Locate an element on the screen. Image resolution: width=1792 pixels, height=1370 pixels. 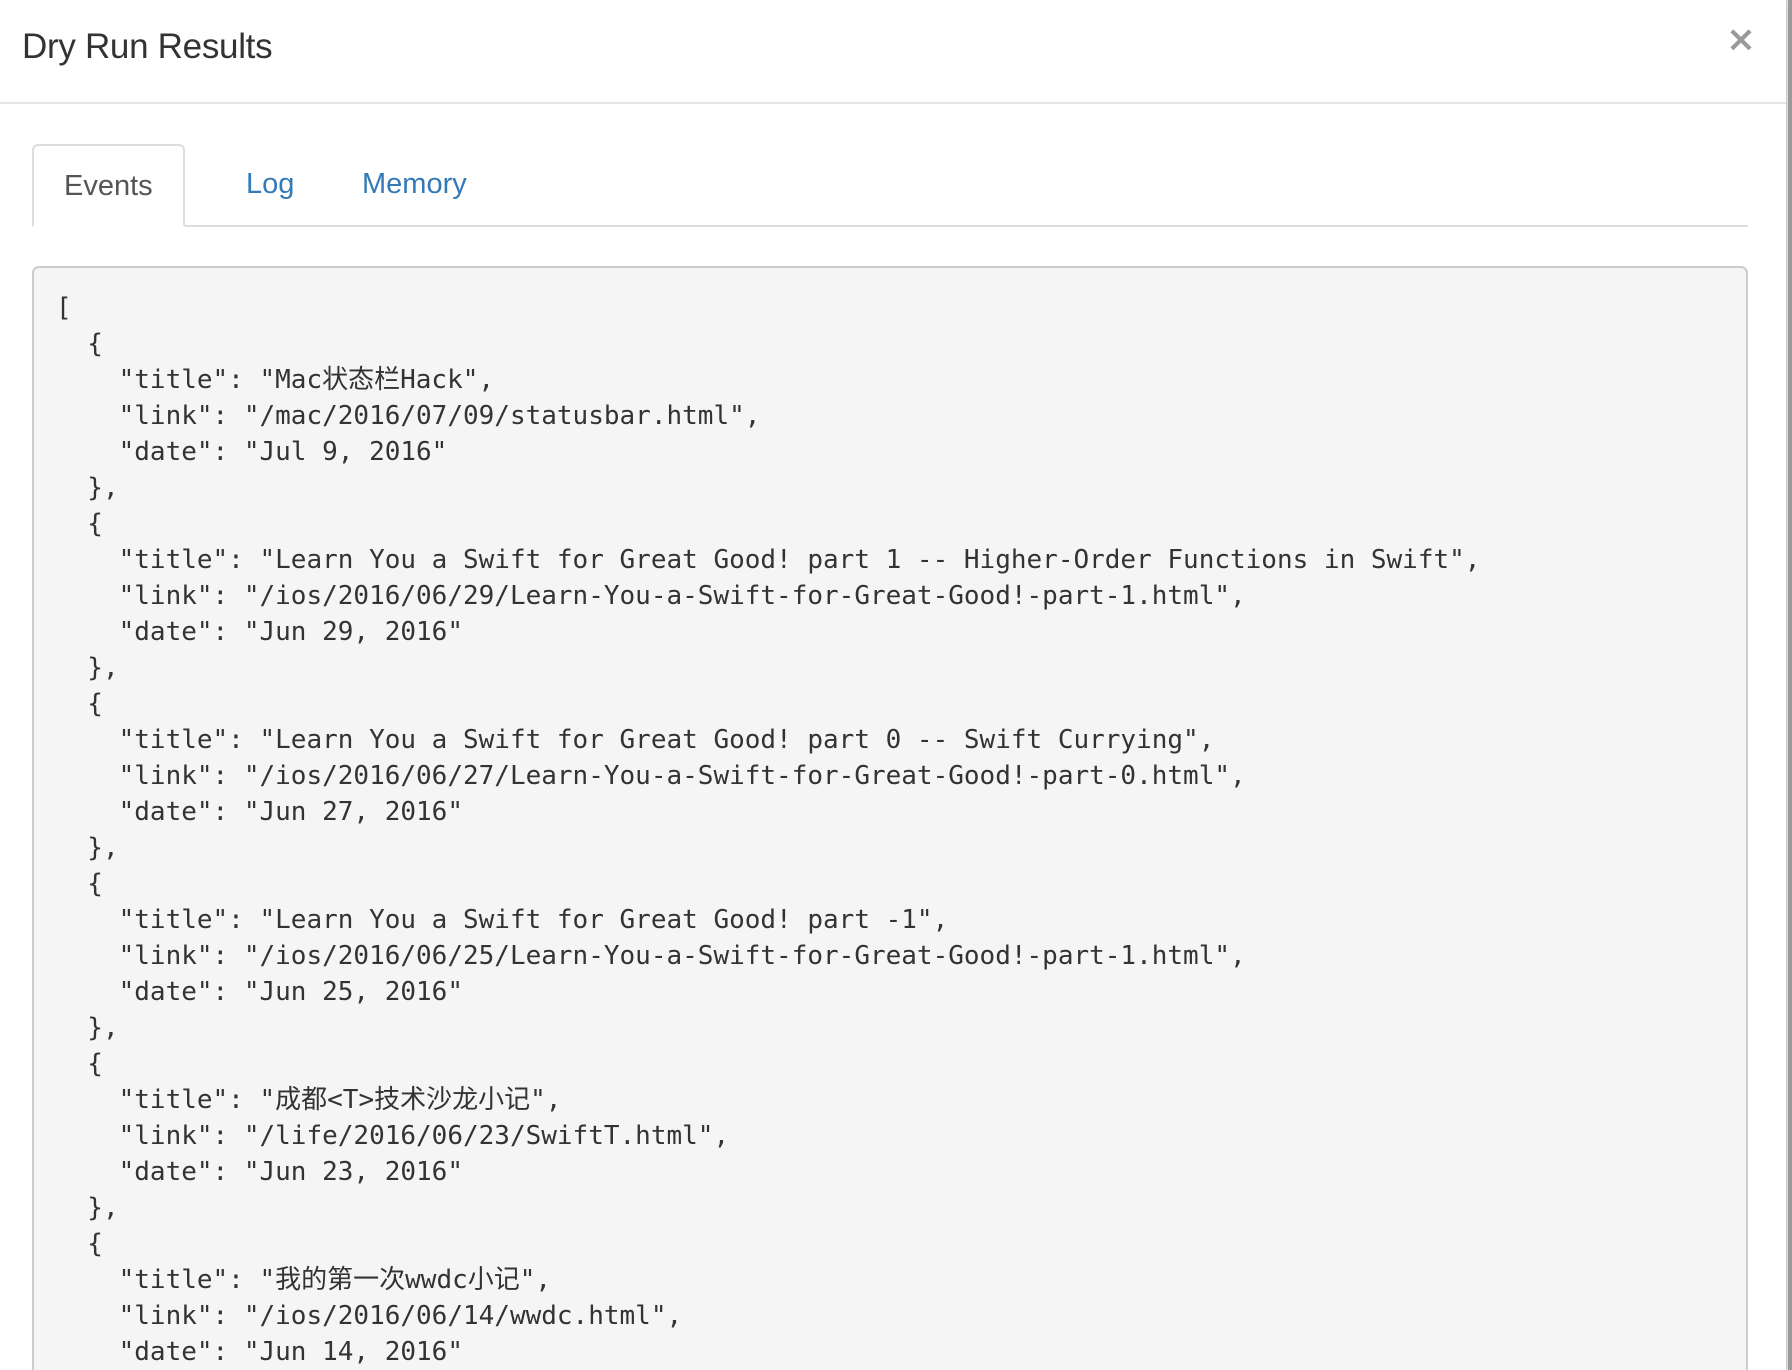
result-tabs: Events Log Memory is located at coordinates (890, 185).